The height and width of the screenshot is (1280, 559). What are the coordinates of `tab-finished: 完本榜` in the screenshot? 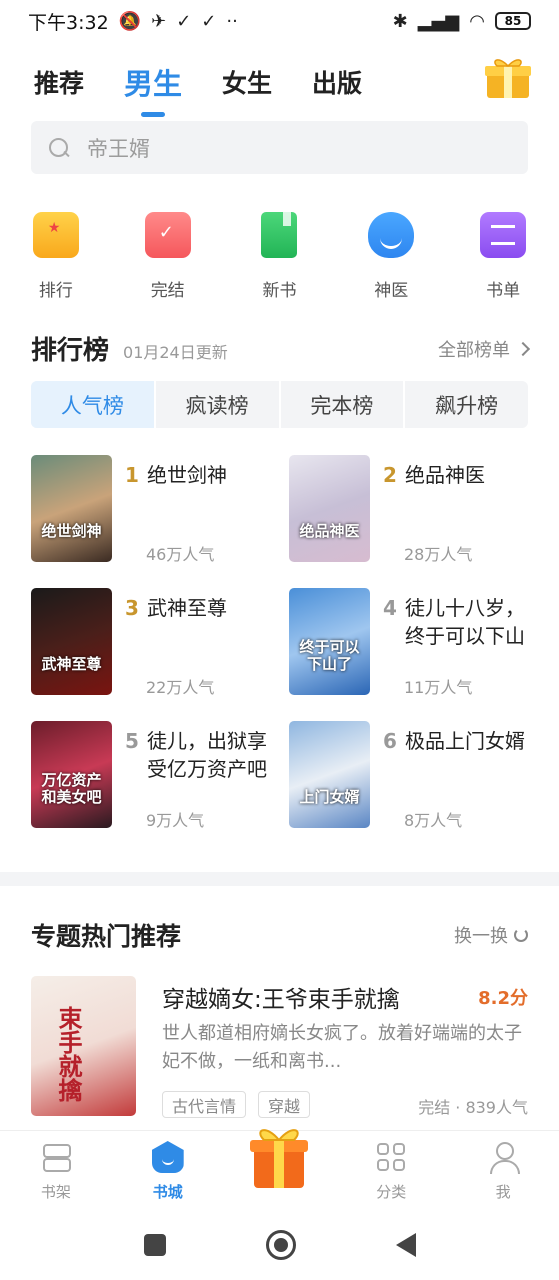 It's located at (343, 404).